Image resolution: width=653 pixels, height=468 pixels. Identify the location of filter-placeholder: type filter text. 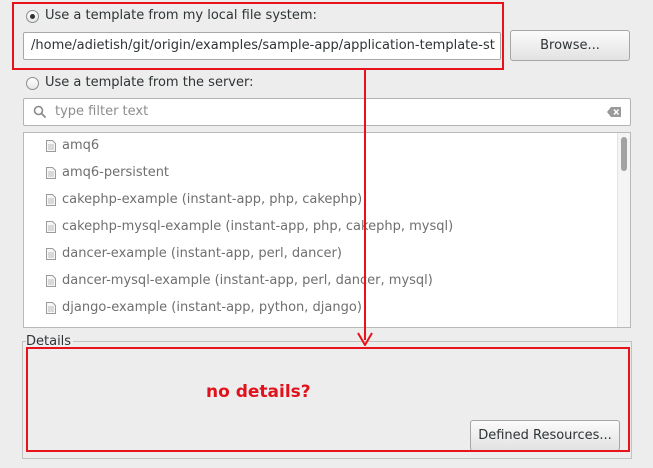
(102, 111).